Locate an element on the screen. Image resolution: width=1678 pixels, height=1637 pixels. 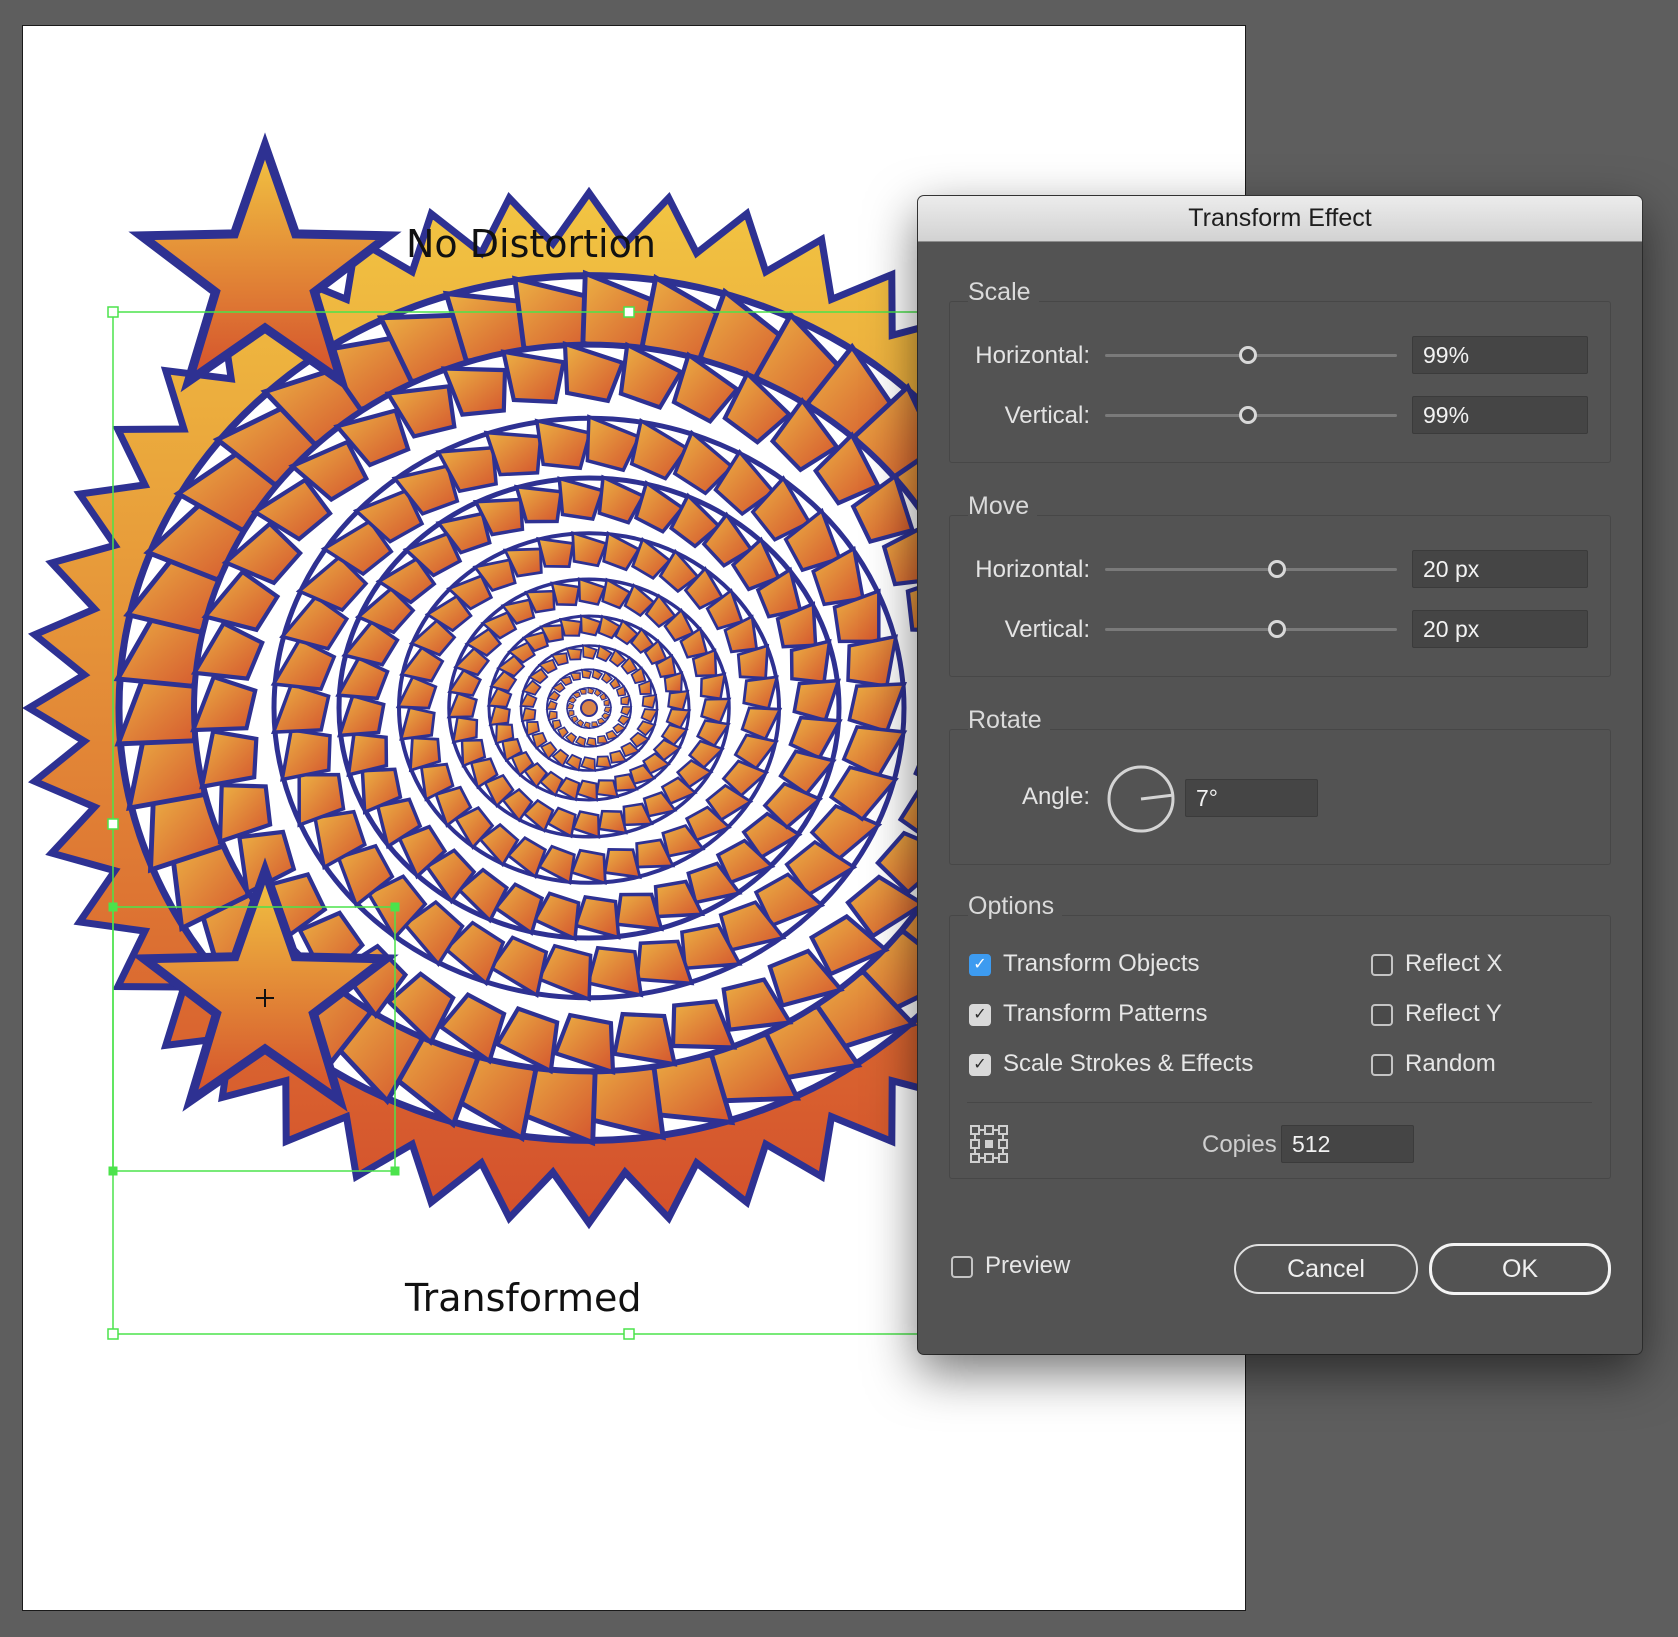
dialog-titlebar: Transform Effect is located at coordinates (1280, 219).